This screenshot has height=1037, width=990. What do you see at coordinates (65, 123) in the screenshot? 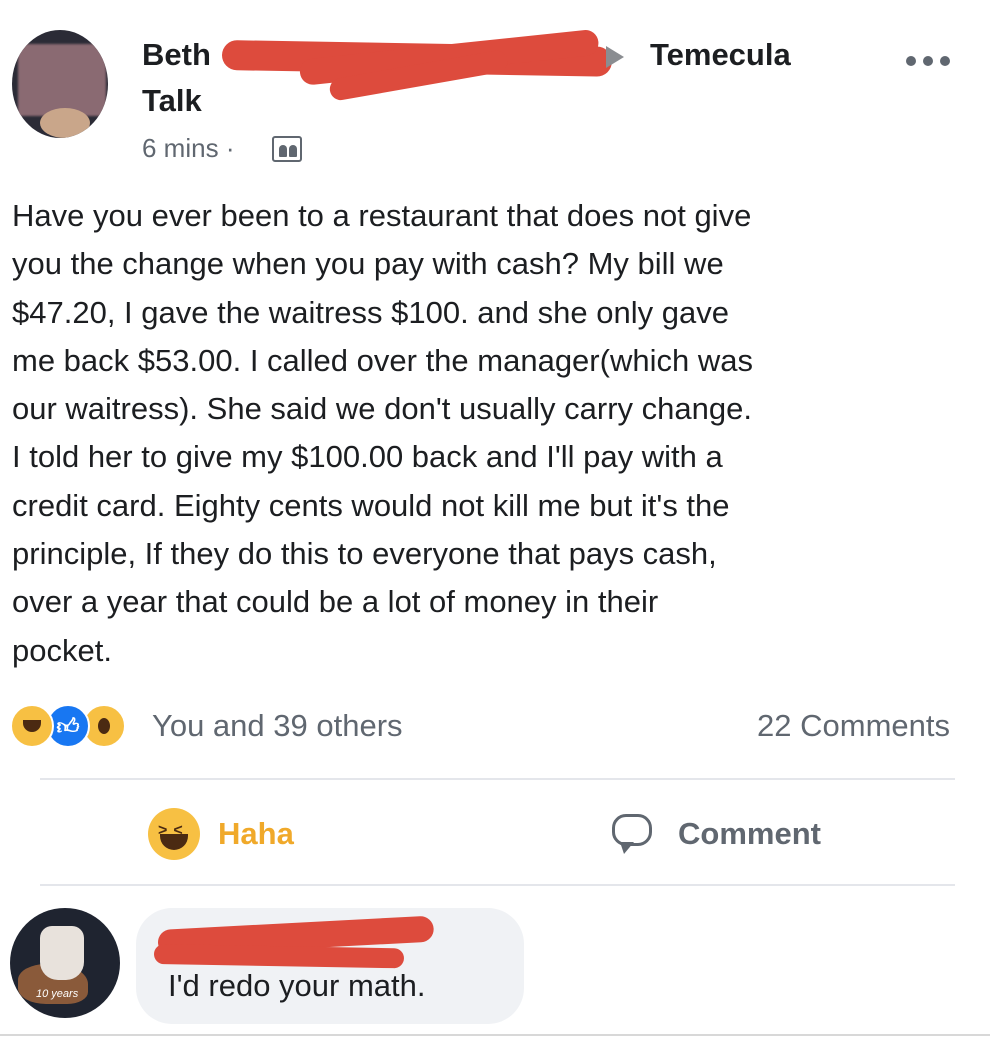
I see `avatar-face` at bounding box center [65, 123].